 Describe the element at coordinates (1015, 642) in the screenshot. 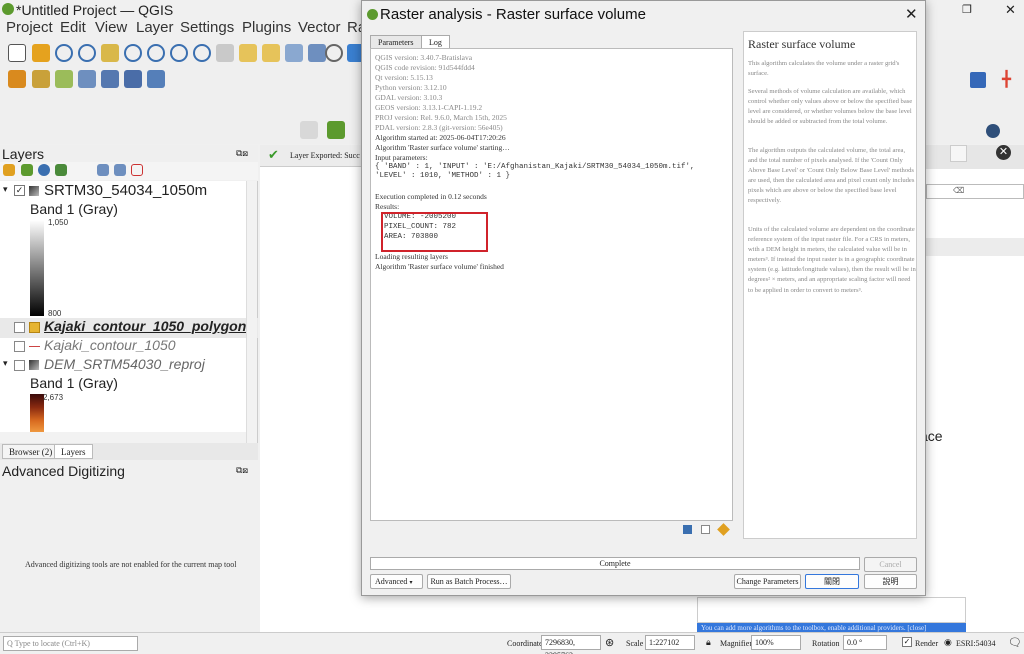

I see `messages-icon: 🗨︎` at that location.